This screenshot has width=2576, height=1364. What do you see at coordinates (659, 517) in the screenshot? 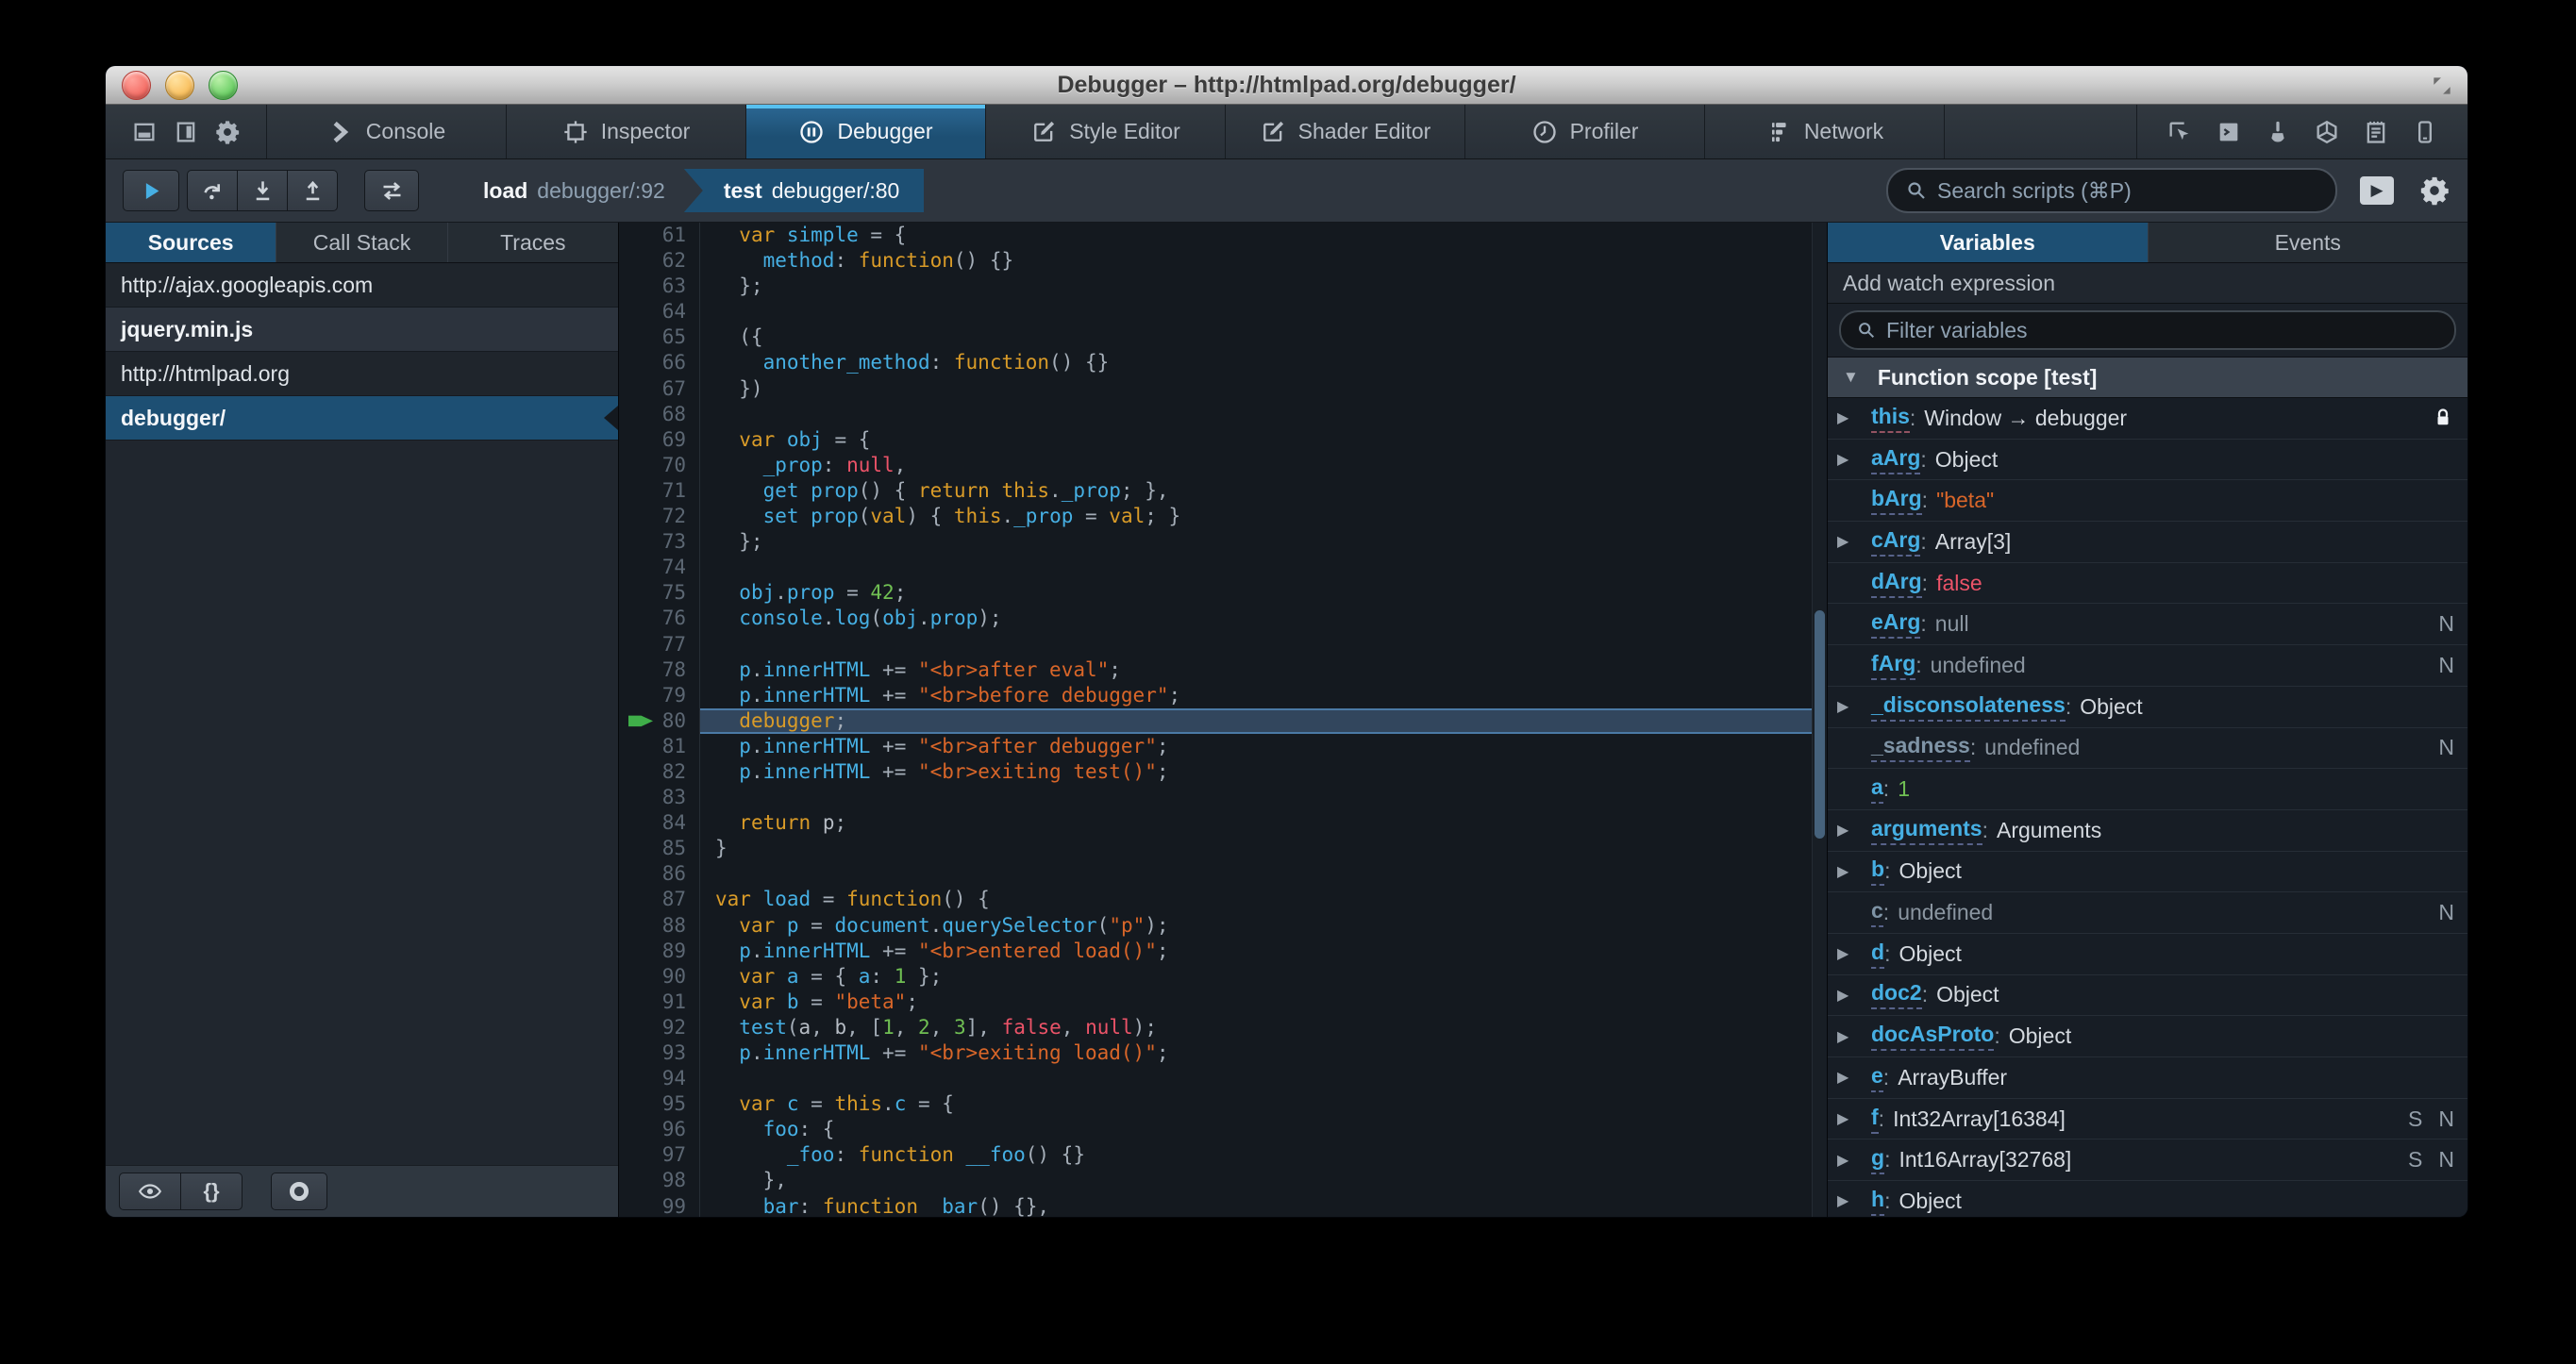
I see `line-number: 72` at bounding box center [659, 517].